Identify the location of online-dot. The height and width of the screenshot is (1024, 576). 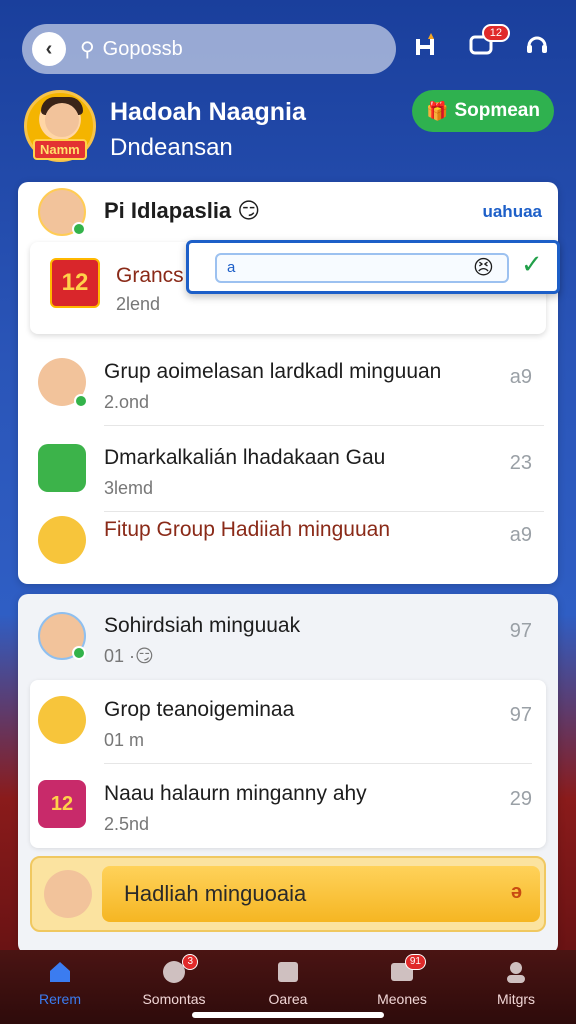
(79, 229).